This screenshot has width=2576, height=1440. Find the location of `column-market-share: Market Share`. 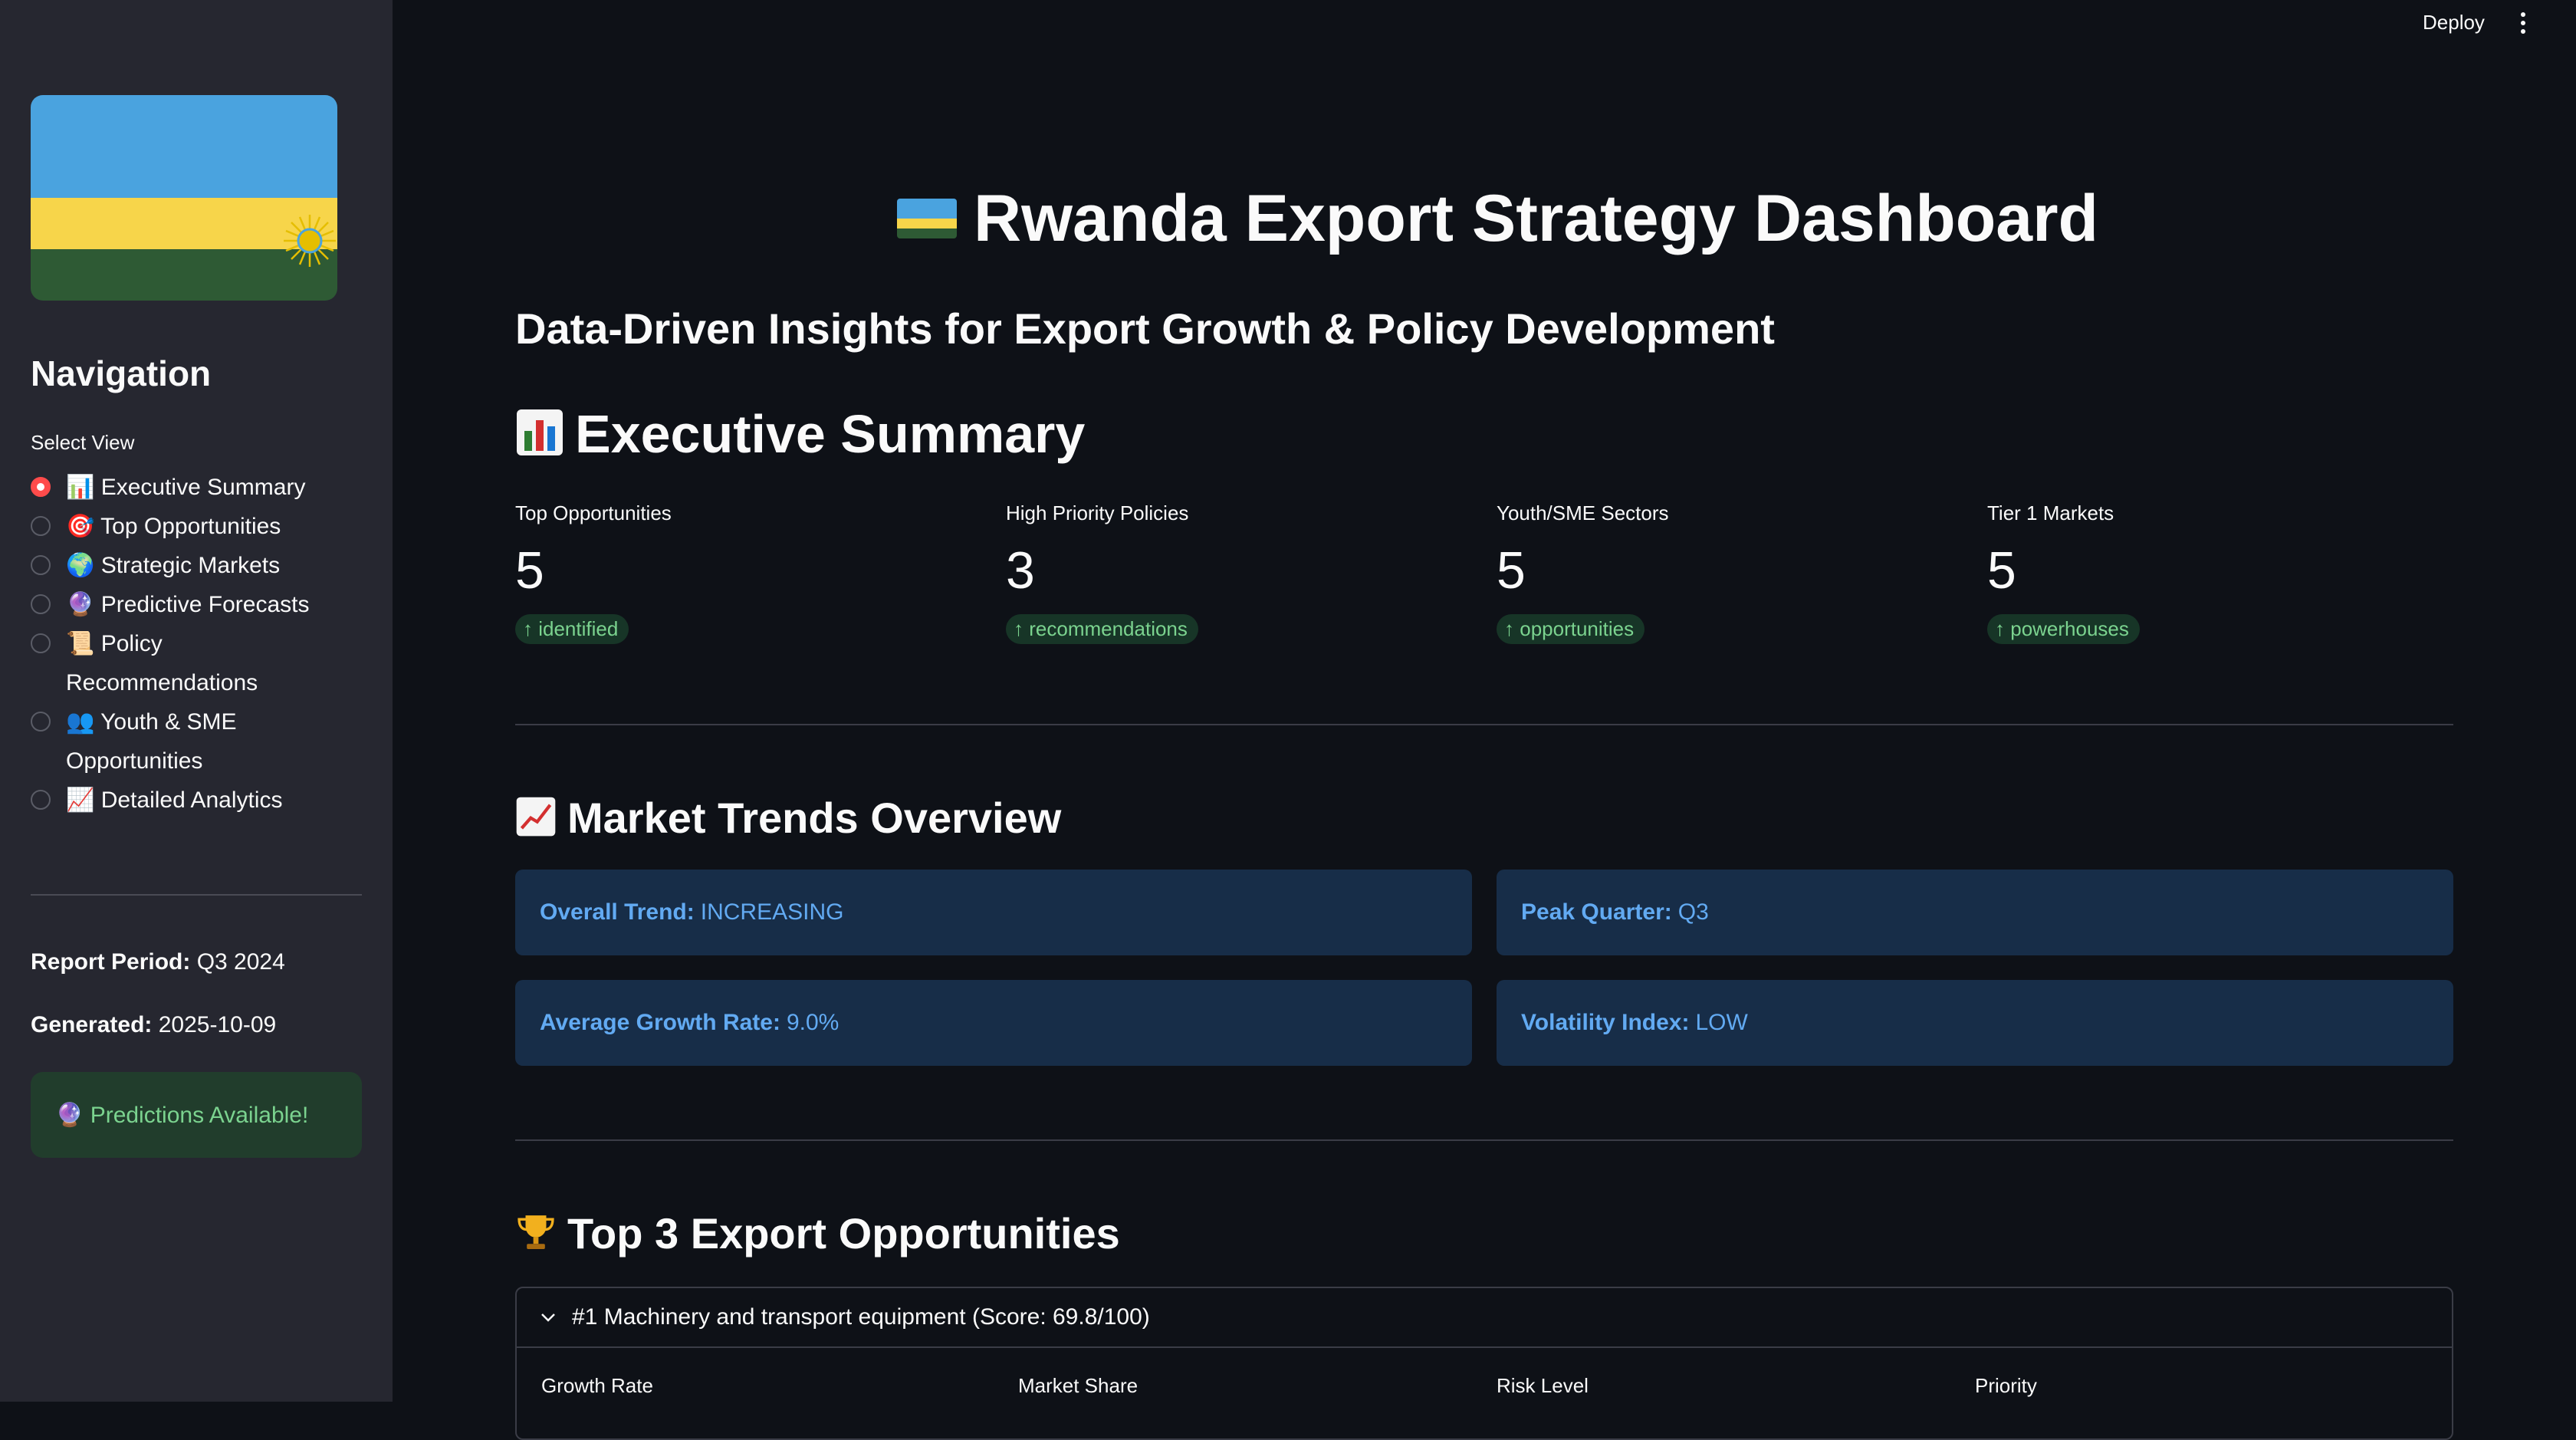

column-market-share: Market Share is located at coordinates (1078, 1385).